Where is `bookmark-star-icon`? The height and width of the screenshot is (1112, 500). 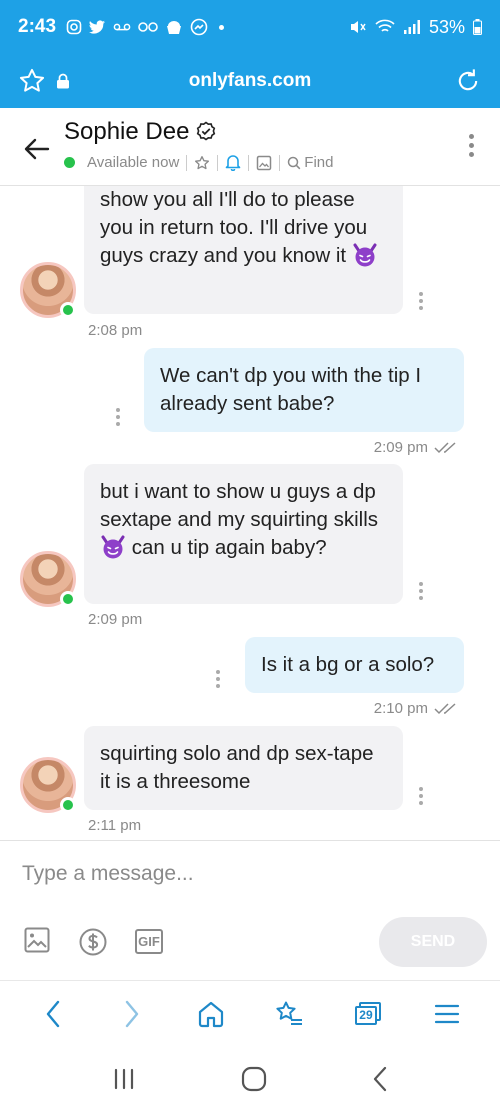
bookmark-star-icon is located at coordinates (32, 81).